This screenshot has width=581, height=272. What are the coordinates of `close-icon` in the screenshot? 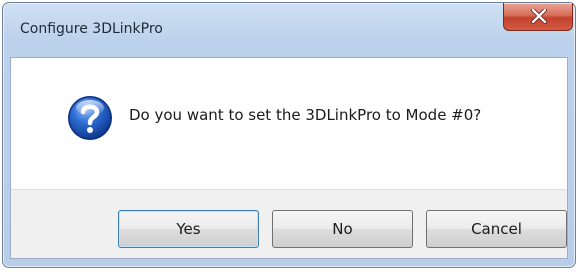 It's located at (539, 16).